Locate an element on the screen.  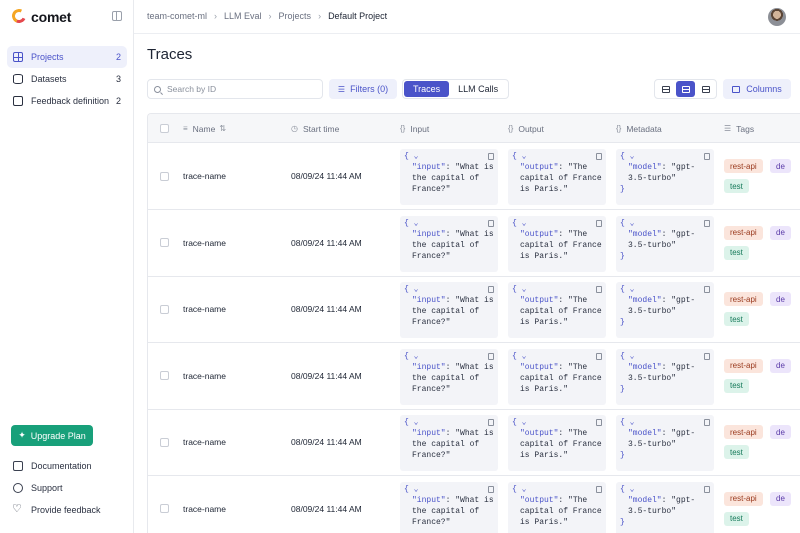
header-metadata: {} Metadata is located at coordinates (639, 128).